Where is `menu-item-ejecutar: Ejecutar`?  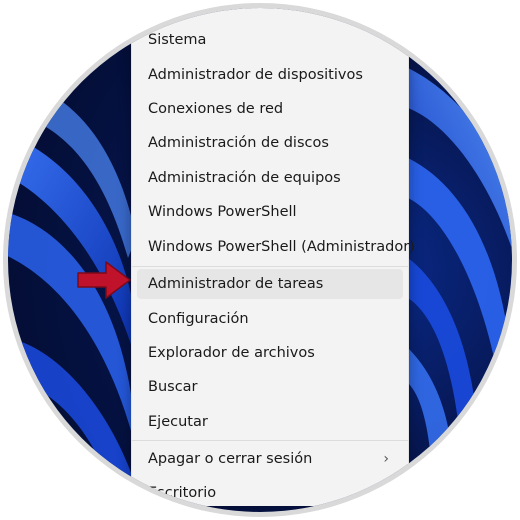 menu-item-ejecutar: Ejecutar is located at coordinates (270, 422).